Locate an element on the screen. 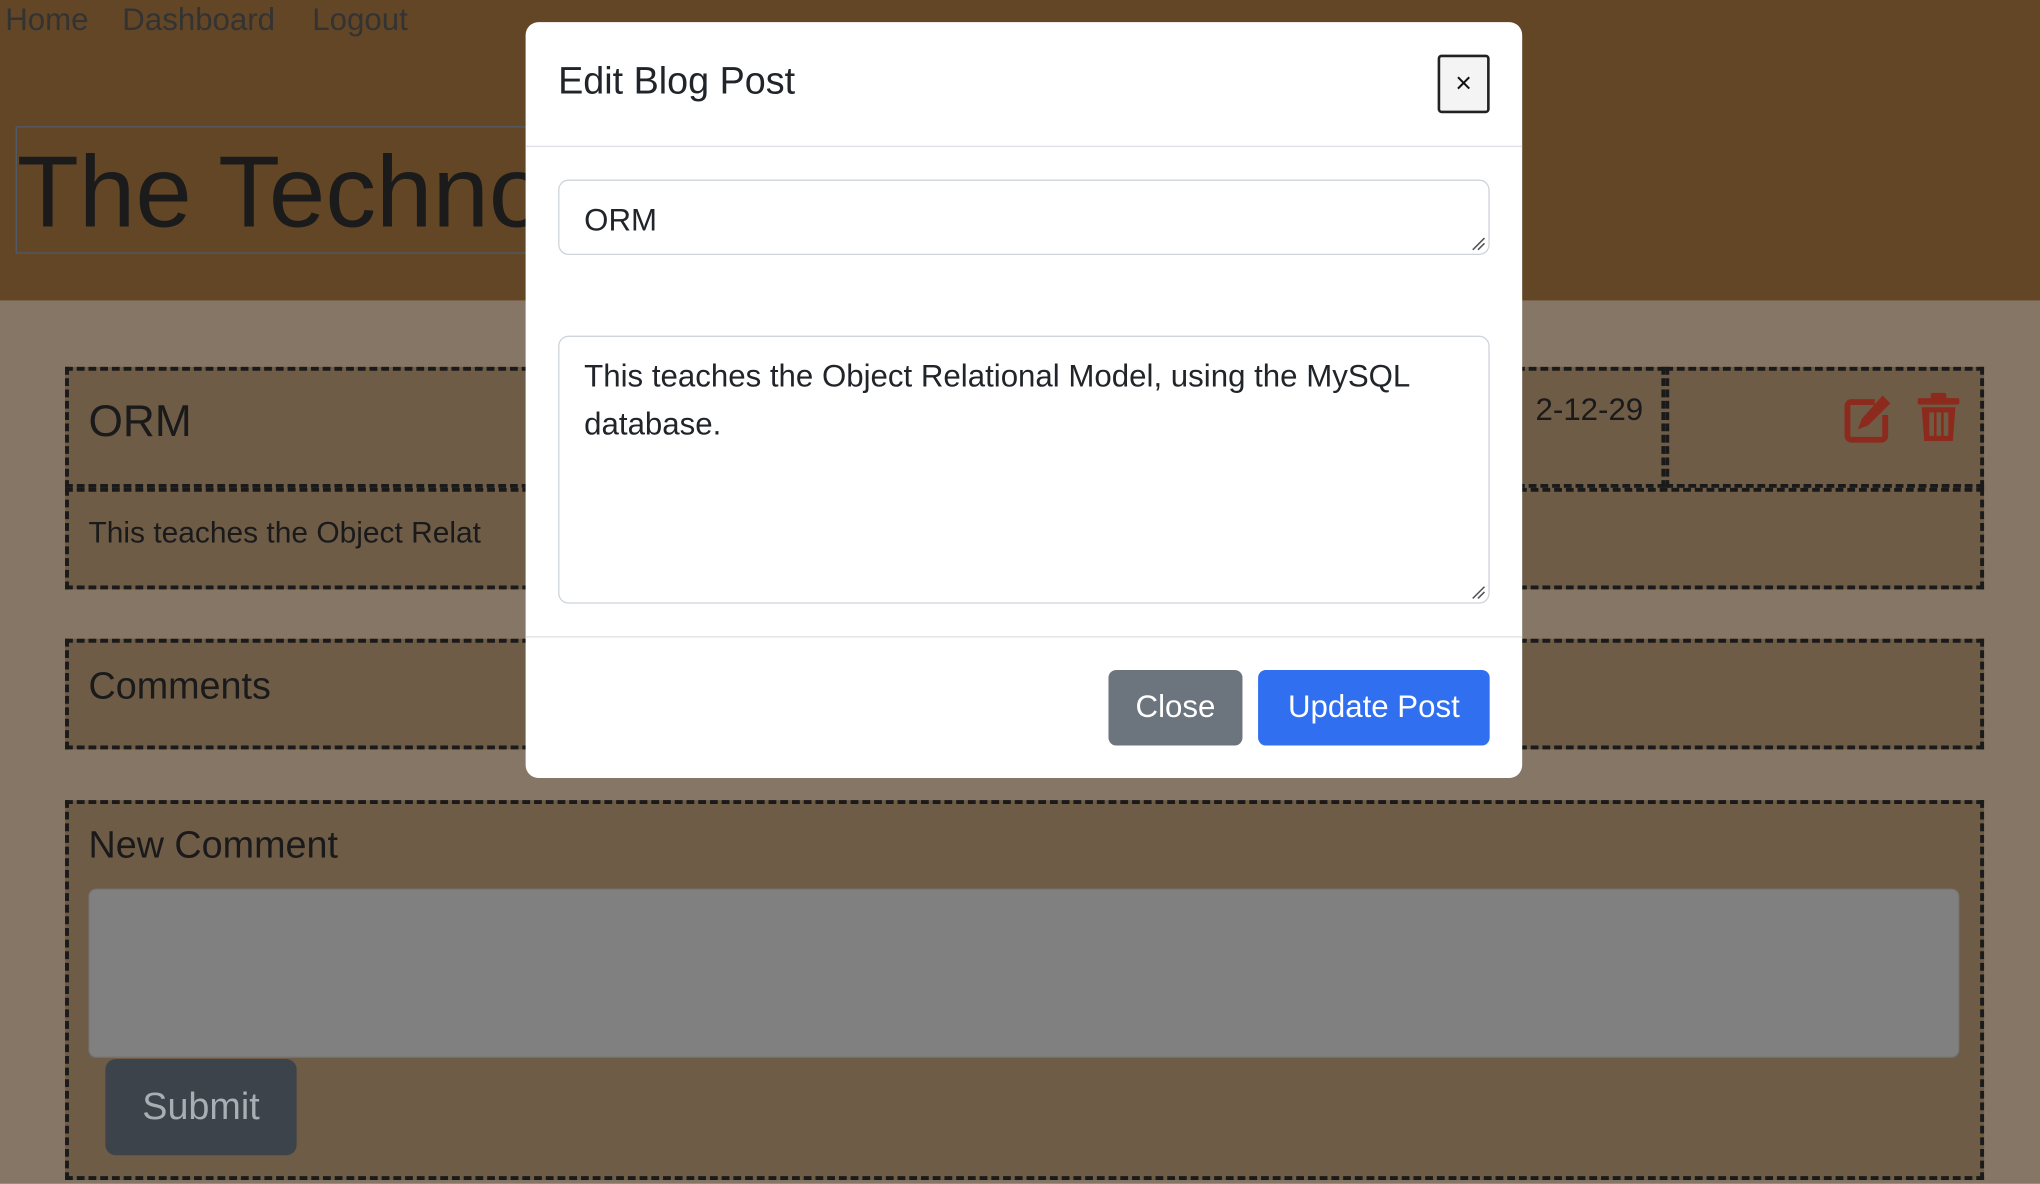  post-body: This teaches the Object Relat is located at coordinates (285, 532).